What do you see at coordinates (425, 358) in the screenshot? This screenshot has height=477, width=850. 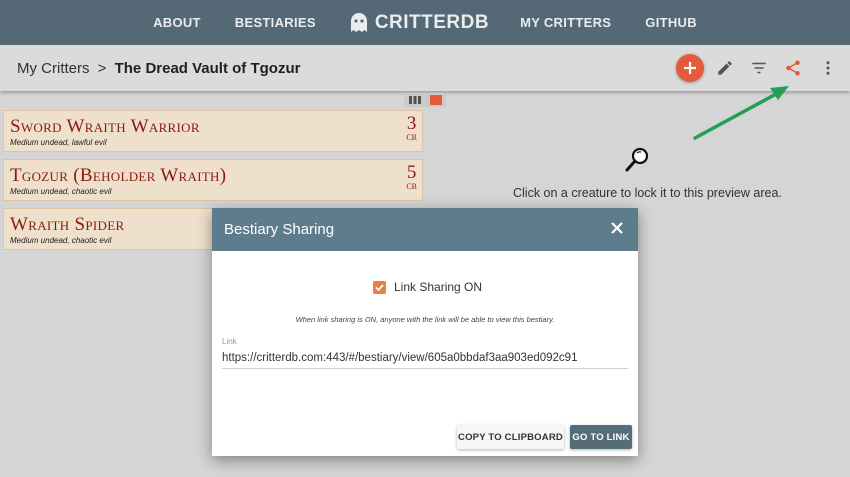 I see `share-link-field` at bounding box center [425, 358].